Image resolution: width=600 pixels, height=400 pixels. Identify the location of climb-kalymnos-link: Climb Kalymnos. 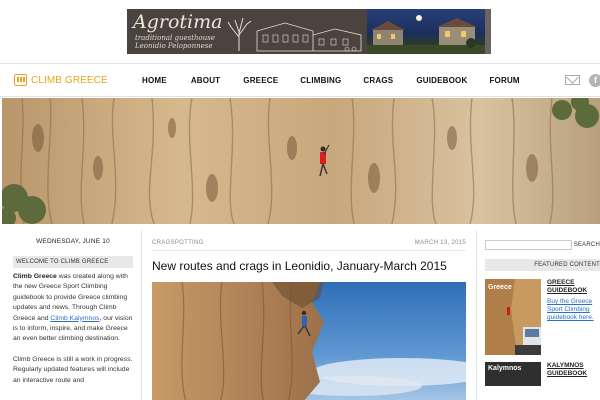
(74, 318).